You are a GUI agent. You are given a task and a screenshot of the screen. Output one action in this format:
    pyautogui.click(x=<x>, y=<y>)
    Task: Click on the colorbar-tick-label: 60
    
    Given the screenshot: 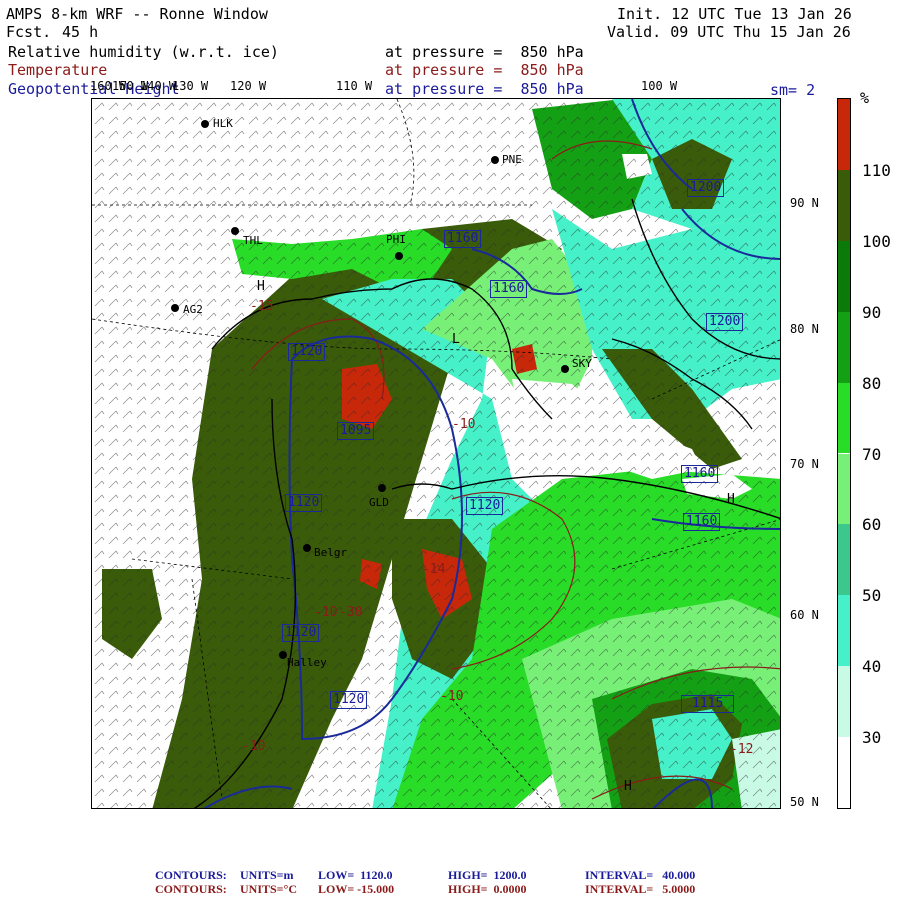 What is the action you would take?
    pyautogui.click(x=872, y=525)
    